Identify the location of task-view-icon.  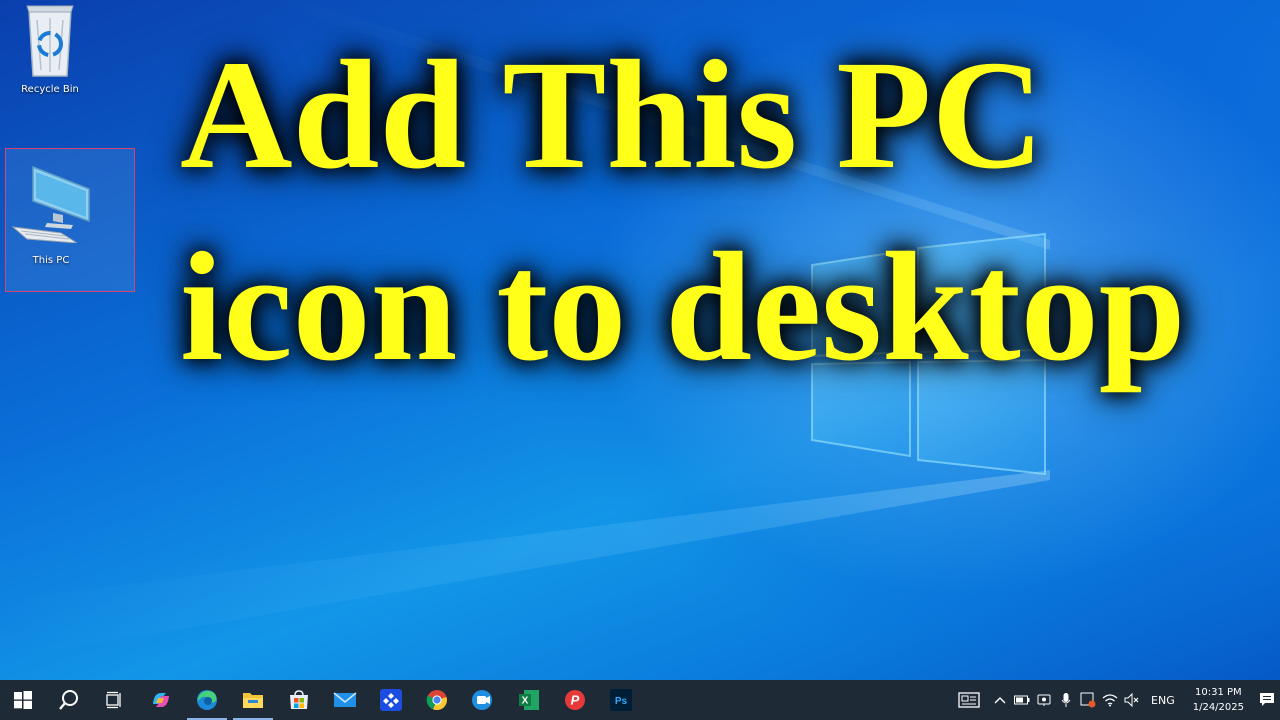
(113, 700).